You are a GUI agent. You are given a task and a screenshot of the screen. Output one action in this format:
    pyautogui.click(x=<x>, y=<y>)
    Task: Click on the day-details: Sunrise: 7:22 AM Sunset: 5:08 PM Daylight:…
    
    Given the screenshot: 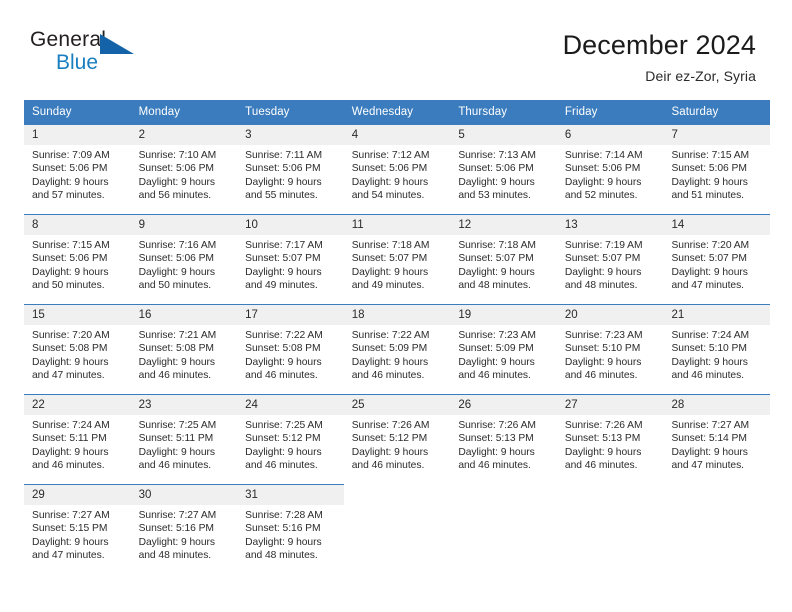 What is the action you would take?
    pyautogui.click(x=290, y=353)
    